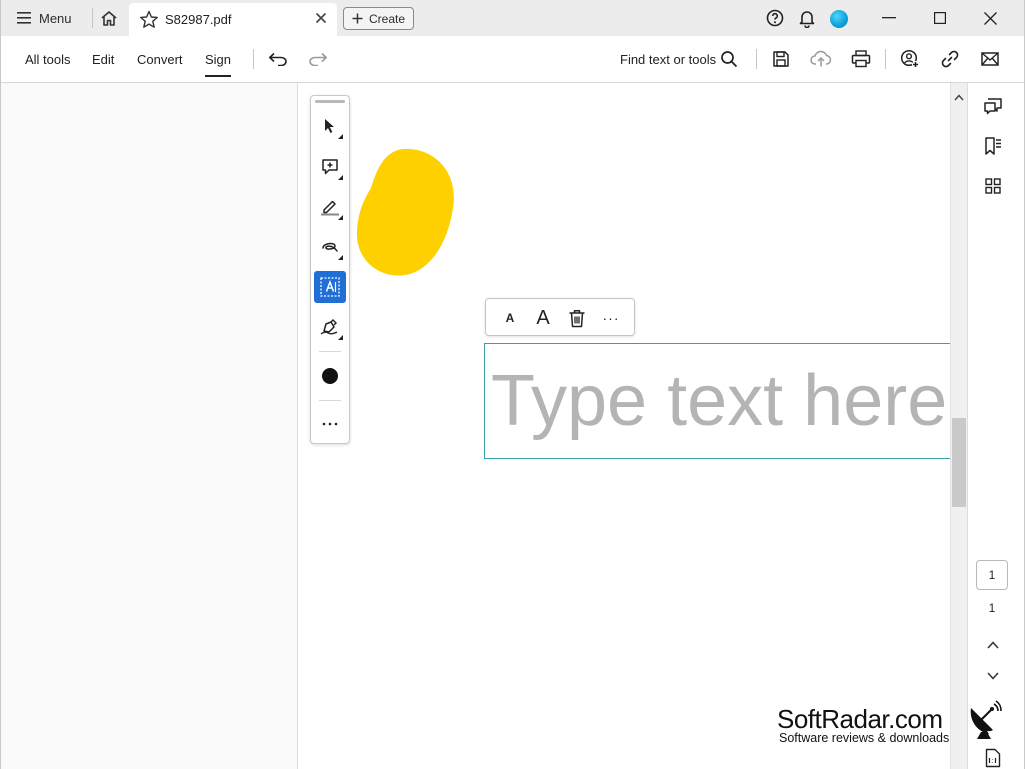 The image size is (1025, 769). What do you see at coordinates (218, 64) in the screenshot?
I see `tab-sign: Sign` at bounding box center [218, 64].